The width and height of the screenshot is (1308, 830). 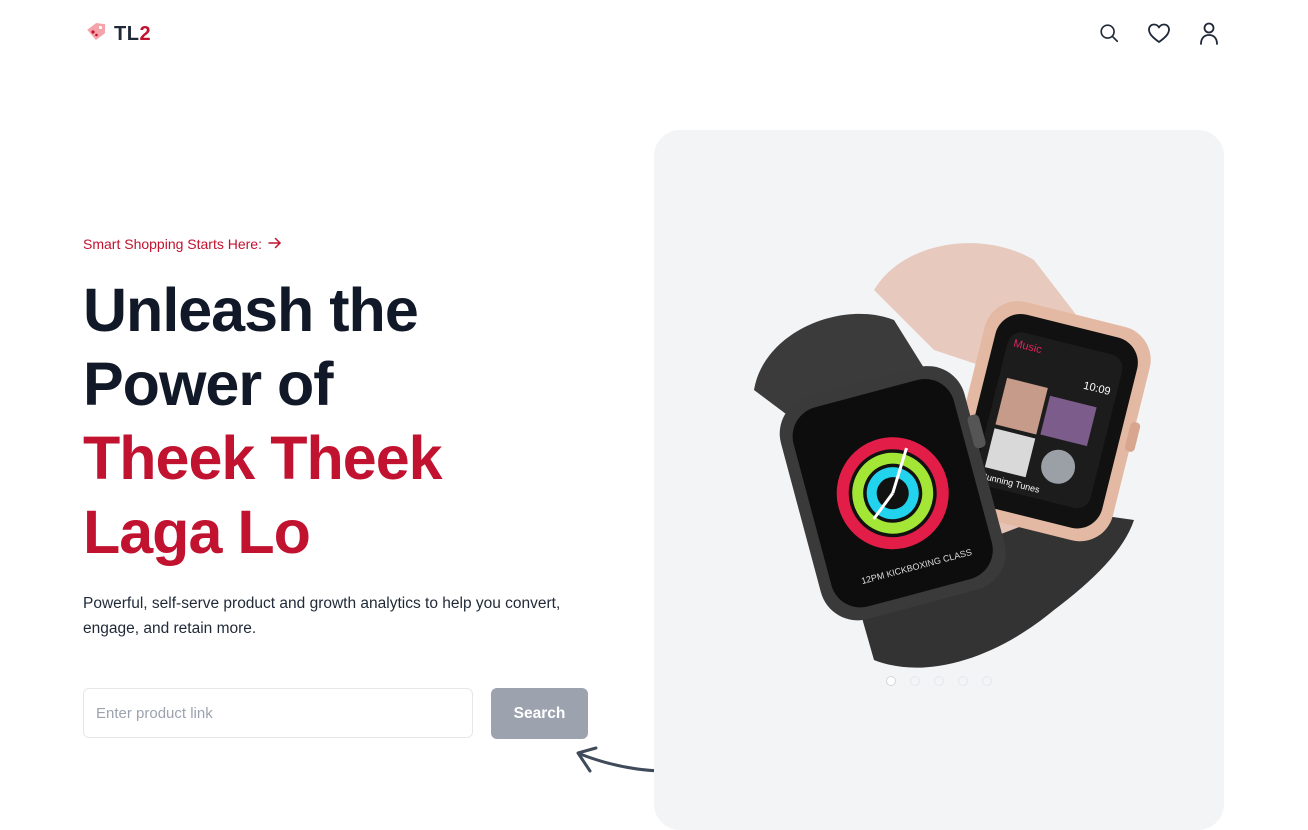 What do you see at coordinates (251, 310) in the screenshot?
I see `headline-line: Unleash the` at bounding box center [251, 310].